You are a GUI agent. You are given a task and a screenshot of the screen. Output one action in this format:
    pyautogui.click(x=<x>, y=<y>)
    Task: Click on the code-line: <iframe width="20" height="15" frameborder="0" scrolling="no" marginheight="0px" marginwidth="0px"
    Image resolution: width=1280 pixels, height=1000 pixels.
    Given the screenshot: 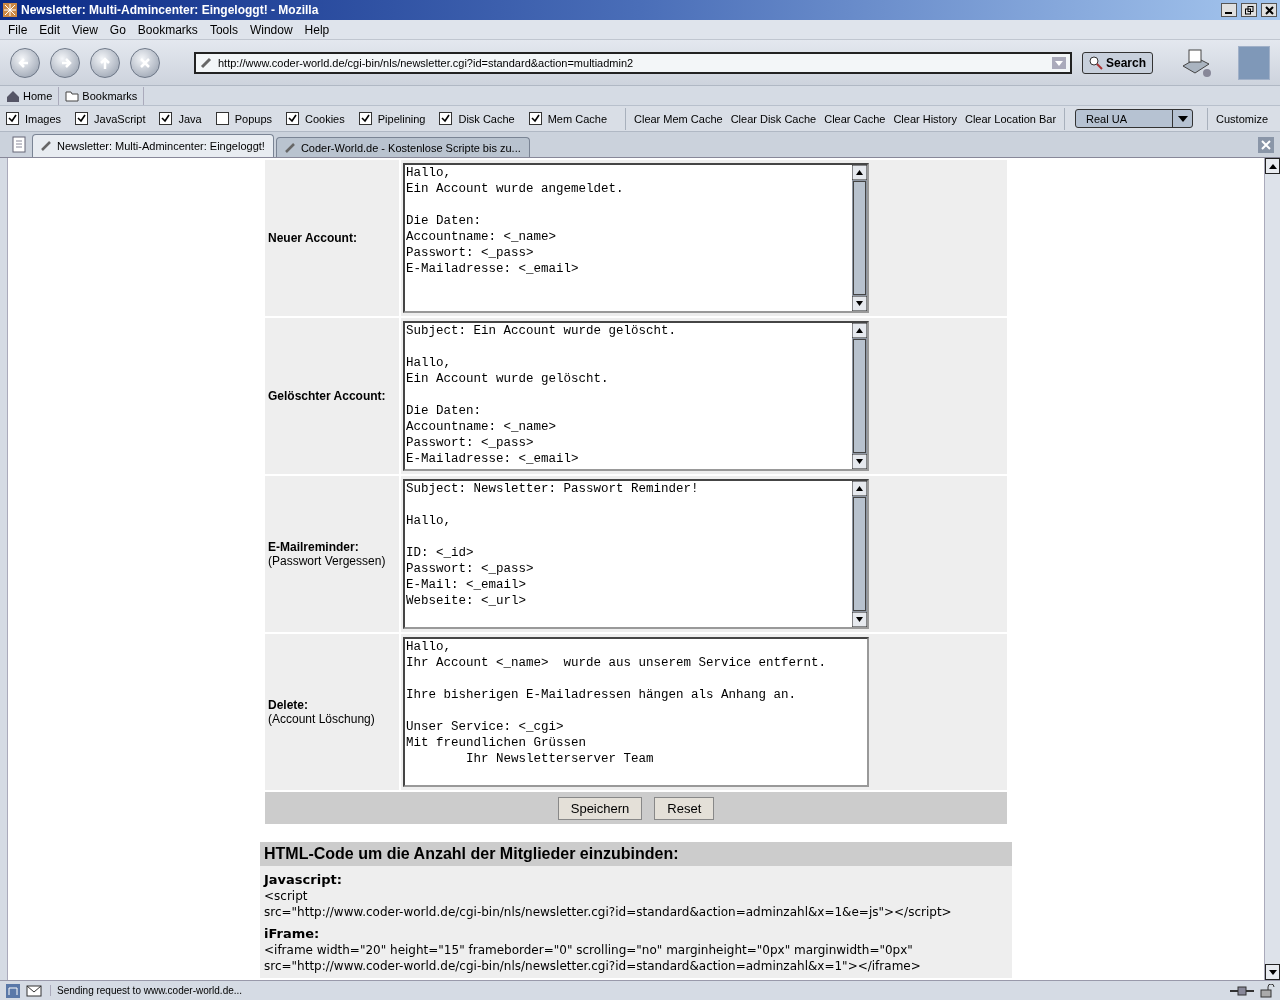 What is the action you would take?
    pyautogui.click(x=589, y=950)
    